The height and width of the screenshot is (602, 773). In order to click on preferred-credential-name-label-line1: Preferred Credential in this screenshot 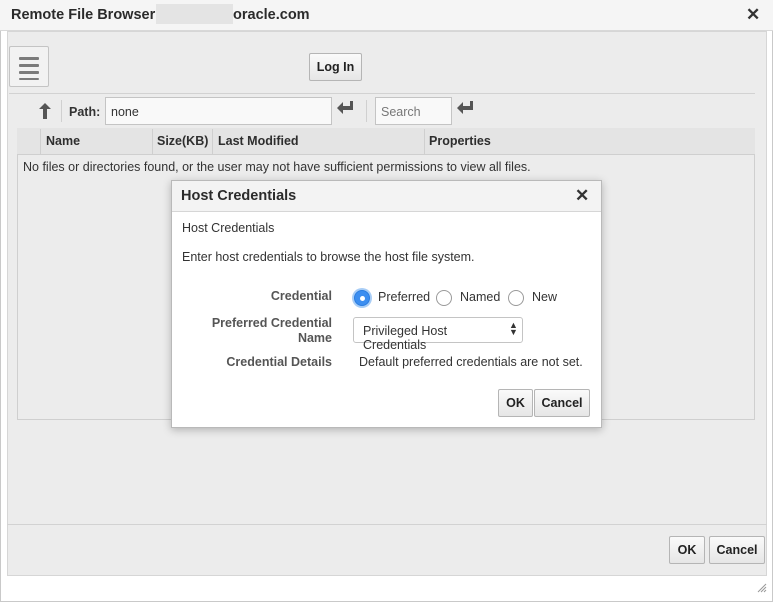, I will do `click(271, 323)`.